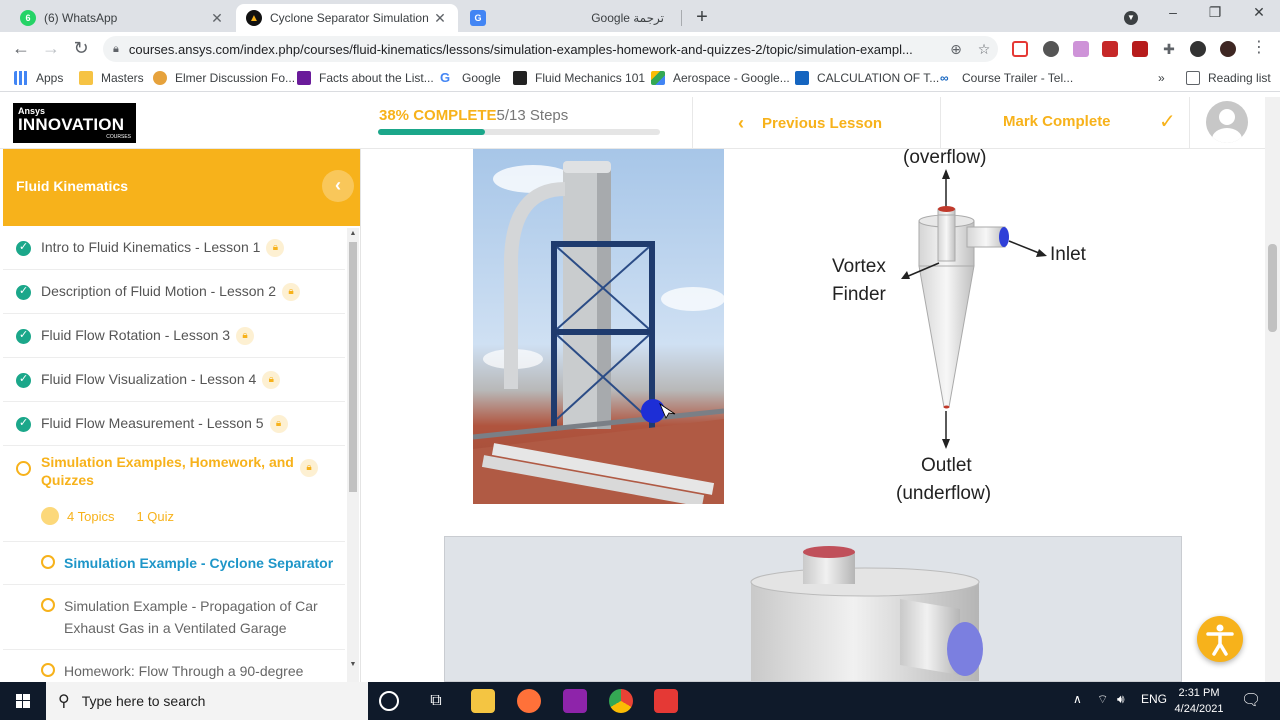  What do you see at coordinates (1228, 78) in the screenshot?
I see `reading-list-button: Reading list` at bounding box center [1228, 78].